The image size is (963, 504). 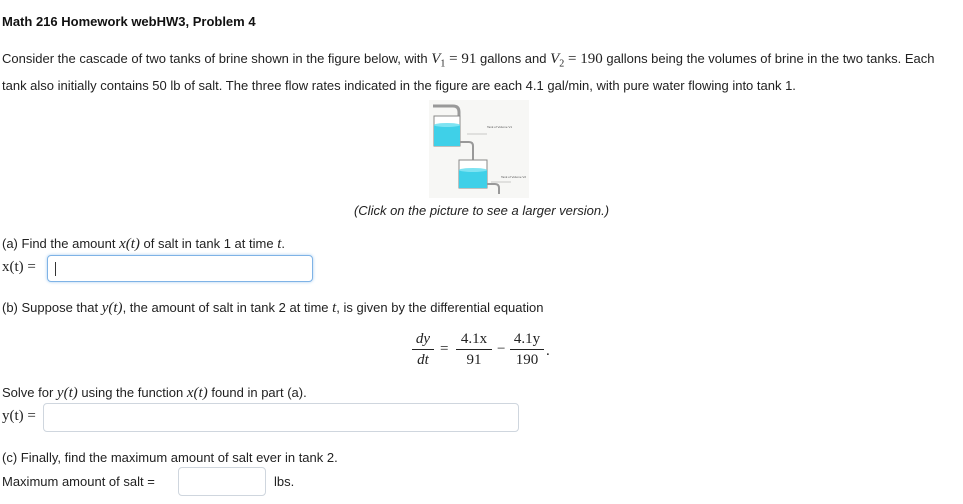 I want to click on term-1-bar, so click(x=474, y=349).